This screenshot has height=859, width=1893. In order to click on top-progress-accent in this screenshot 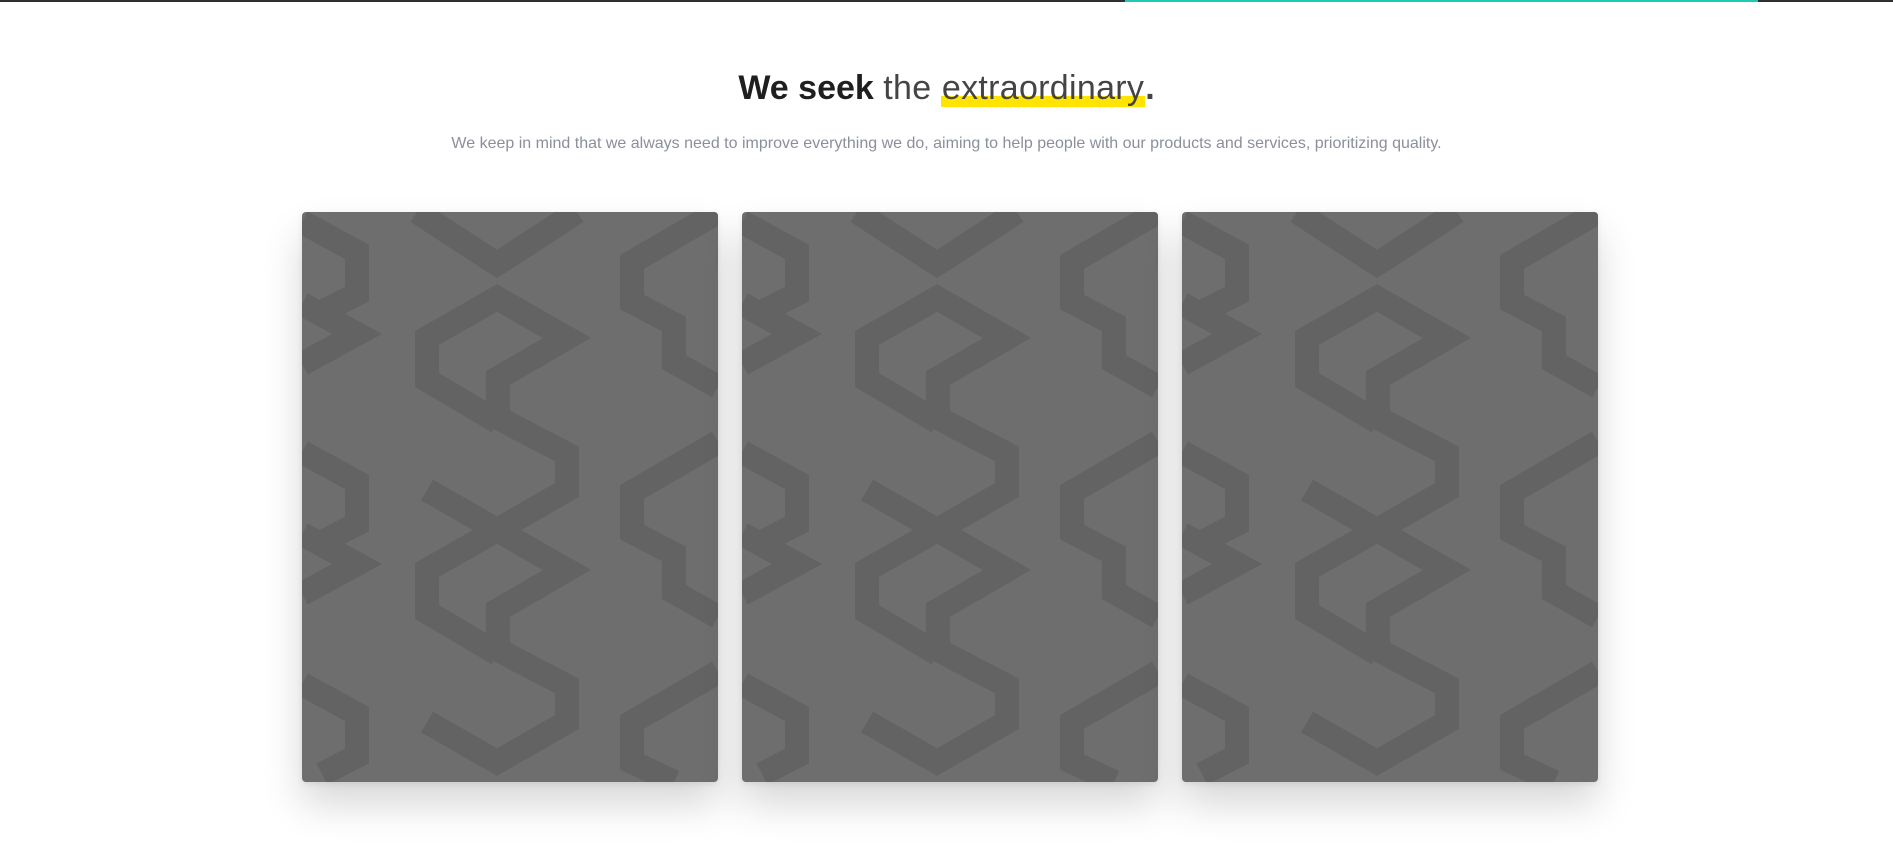, I will do `click(1441, 1)`.